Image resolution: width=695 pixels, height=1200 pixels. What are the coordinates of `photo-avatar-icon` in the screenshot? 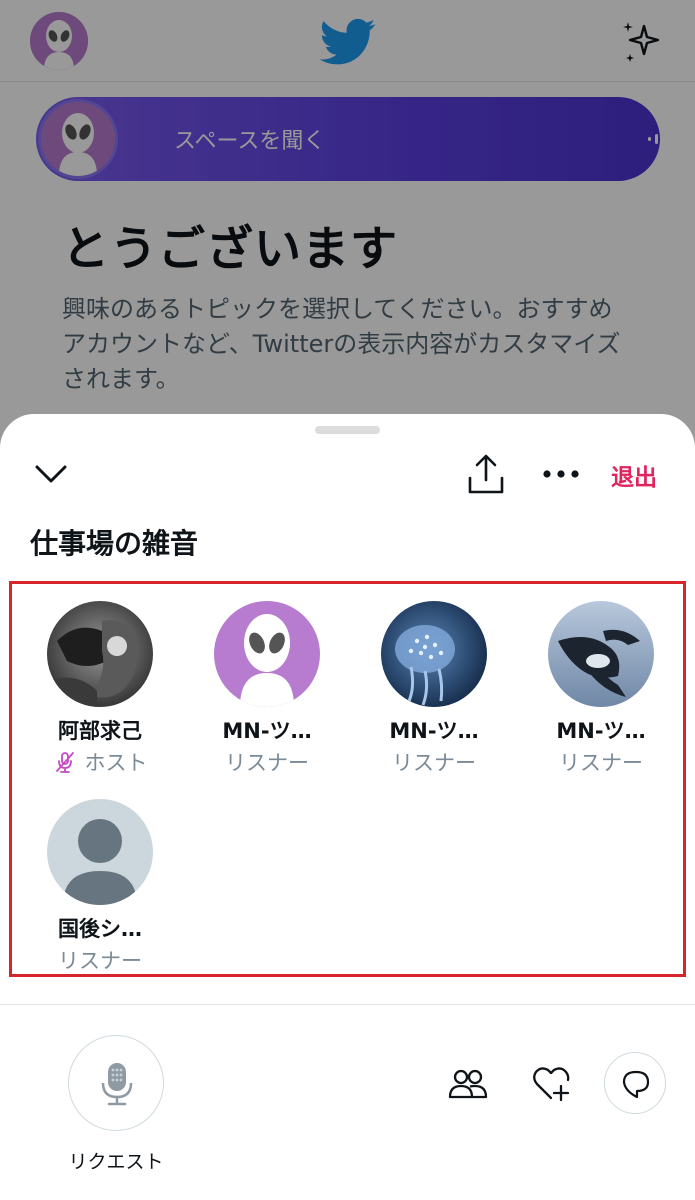 It's located at (100, 654).